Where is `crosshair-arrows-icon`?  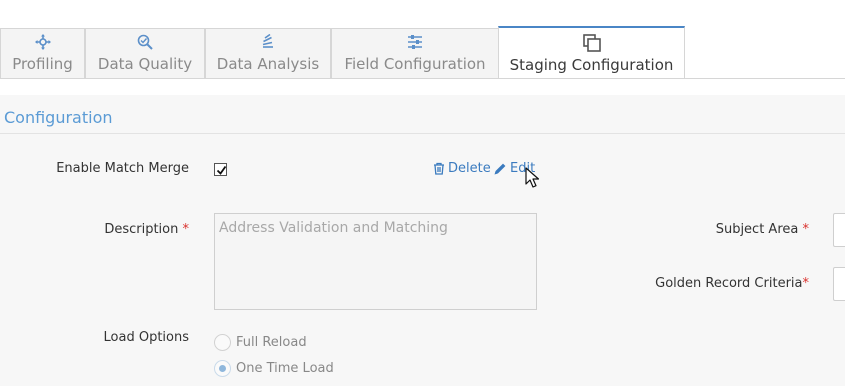
crosshair-arrows-icon is located at coordinates (42, 42).